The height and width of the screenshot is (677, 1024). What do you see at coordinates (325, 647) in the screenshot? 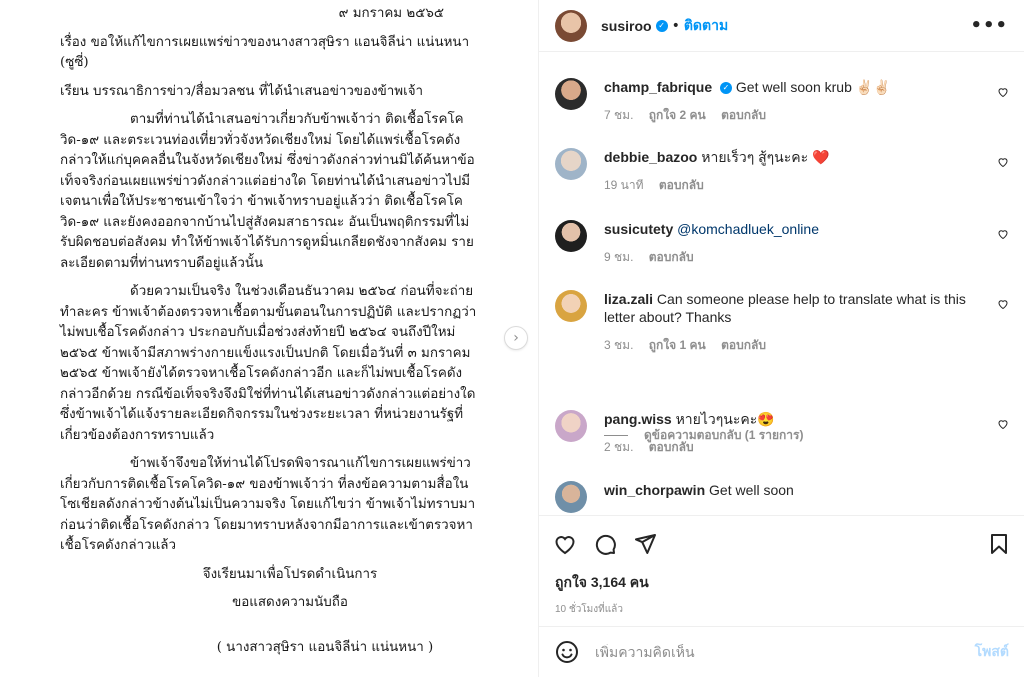
I see `letter-signature: ( นางสาวสุษิรา แอนจิลีน่า แน่นหนา )` at bounding box center [325, 647].